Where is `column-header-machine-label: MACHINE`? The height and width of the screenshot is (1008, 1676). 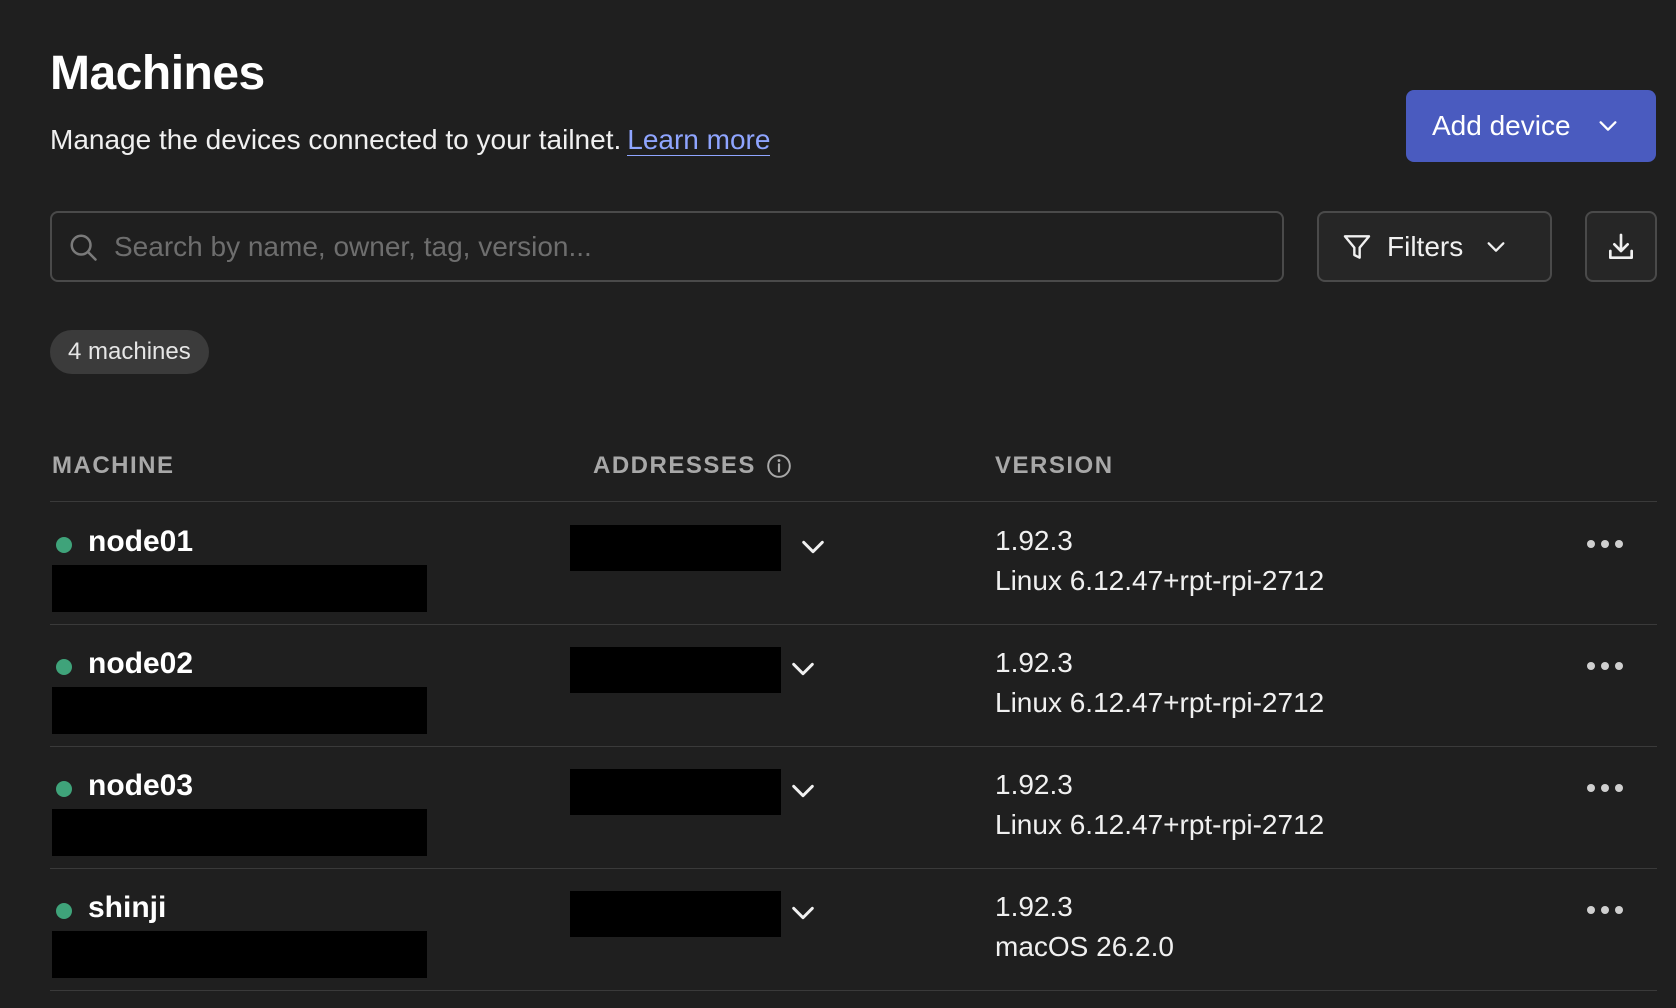
column-header-machine-label: MACHINE is located at coordinates (113, 465).